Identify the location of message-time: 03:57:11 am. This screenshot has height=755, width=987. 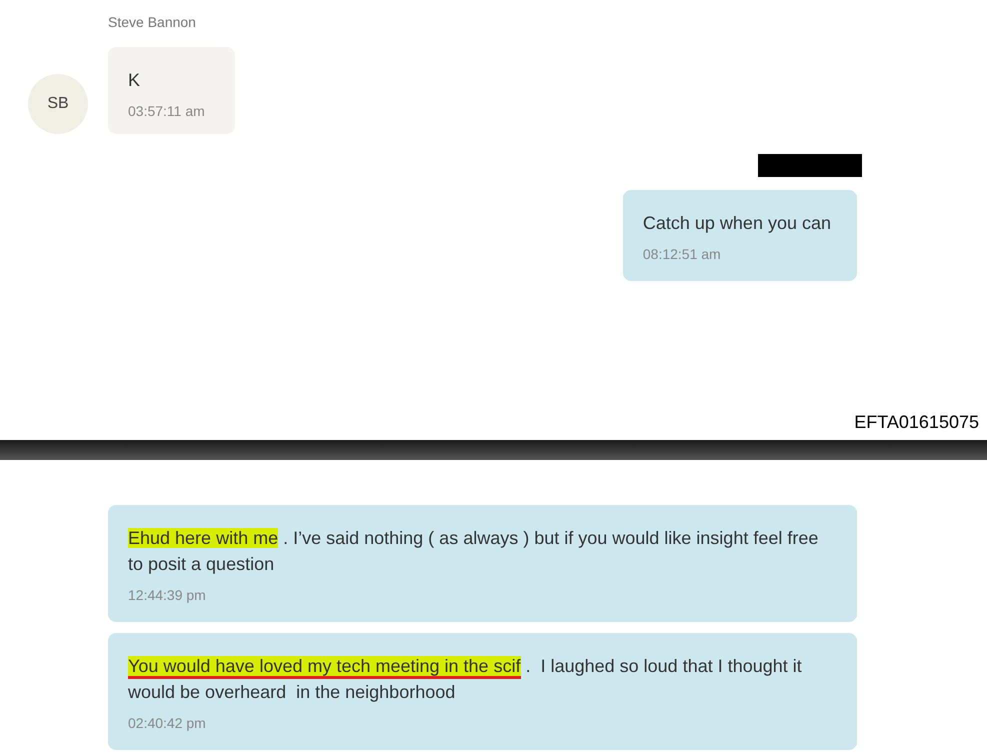
(167, 111).